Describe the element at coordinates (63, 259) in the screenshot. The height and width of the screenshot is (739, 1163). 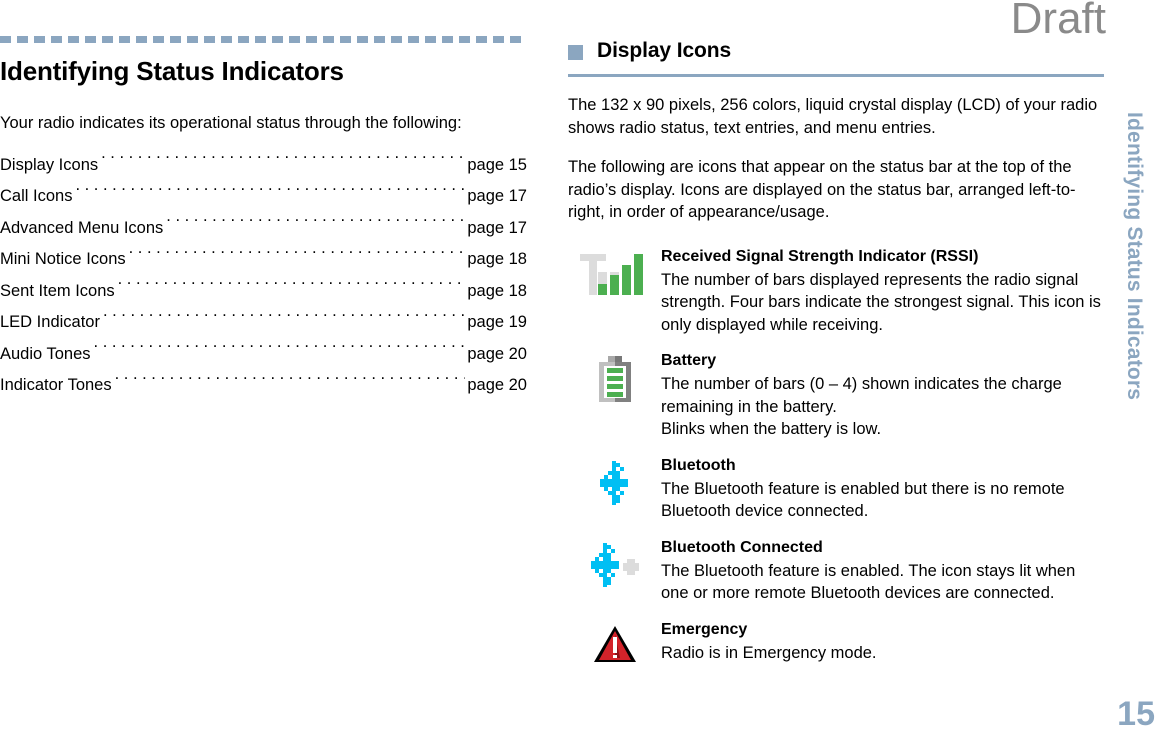
I see `toc-label: Mini Notice Icons` at that location.